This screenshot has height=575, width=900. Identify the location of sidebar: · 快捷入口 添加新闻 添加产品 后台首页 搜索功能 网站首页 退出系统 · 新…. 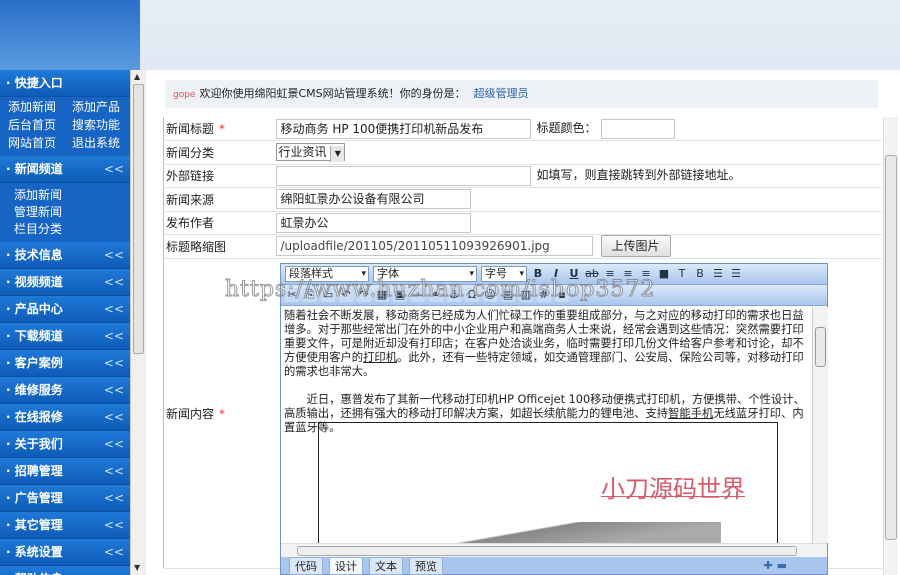
(65, 322).